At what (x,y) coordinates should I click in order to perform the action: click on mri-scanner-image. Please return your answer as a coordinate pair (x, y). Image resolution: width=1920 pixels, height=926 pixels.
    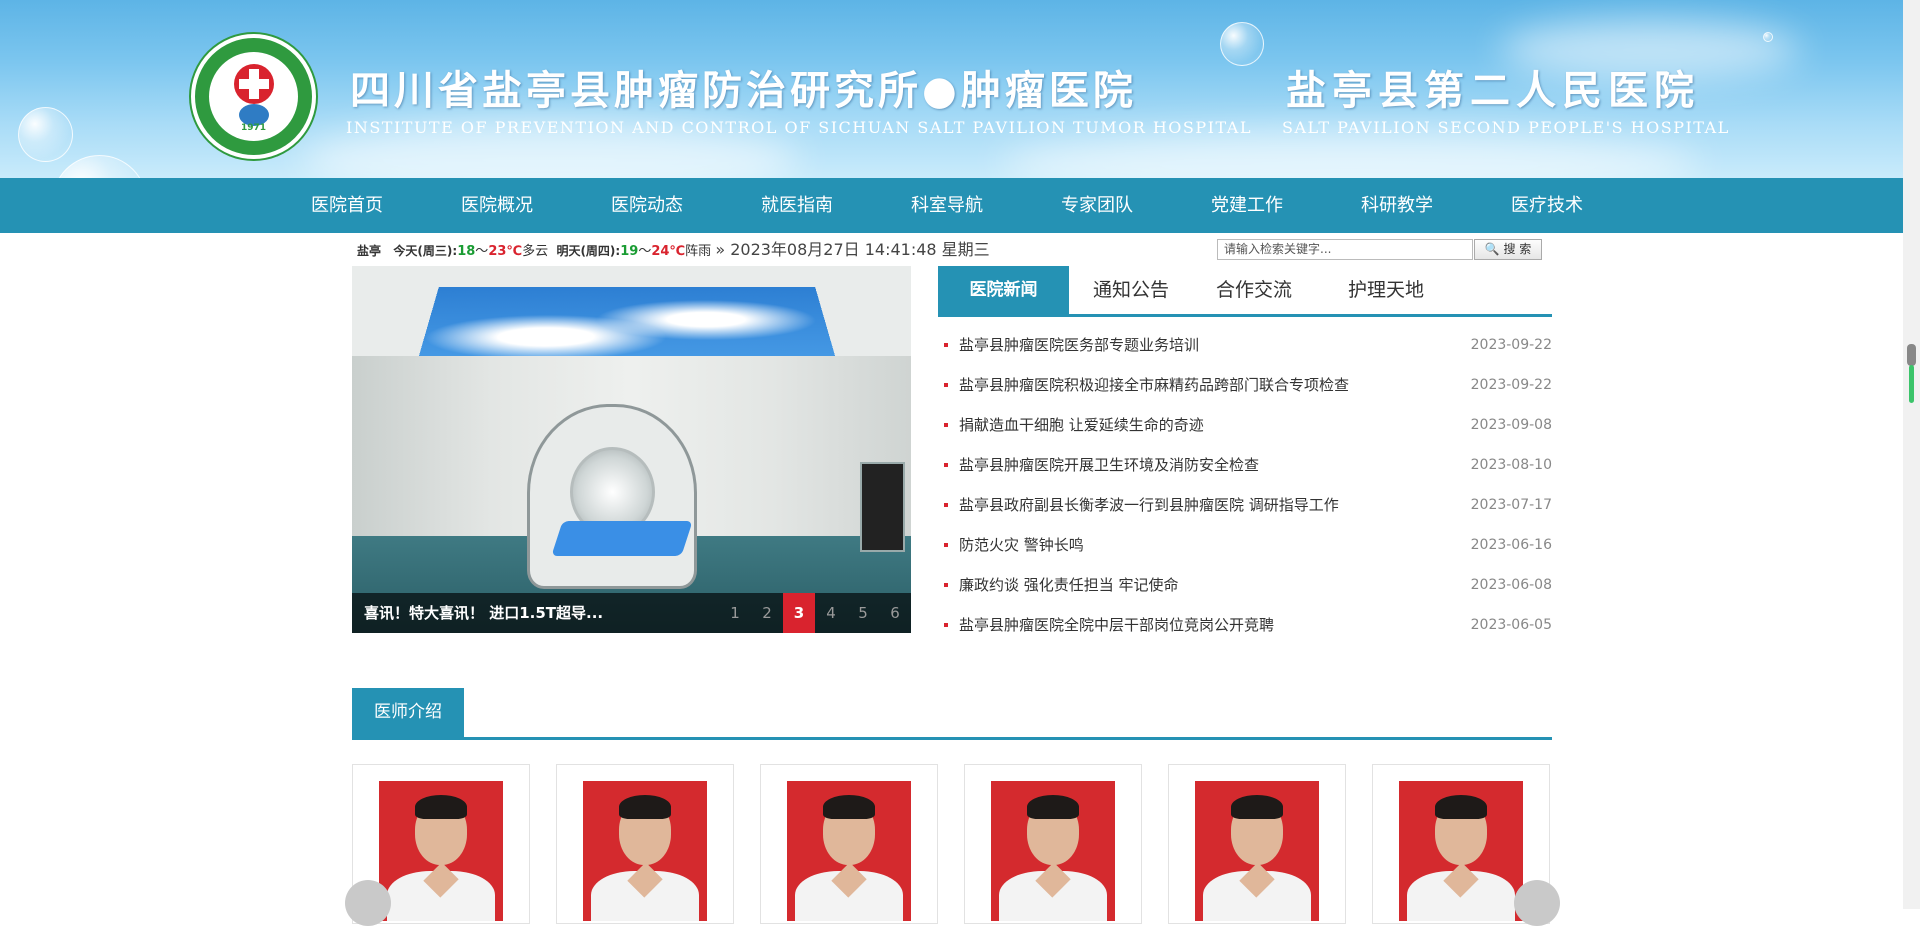
    Looking at the image, I should click on (612, 496).